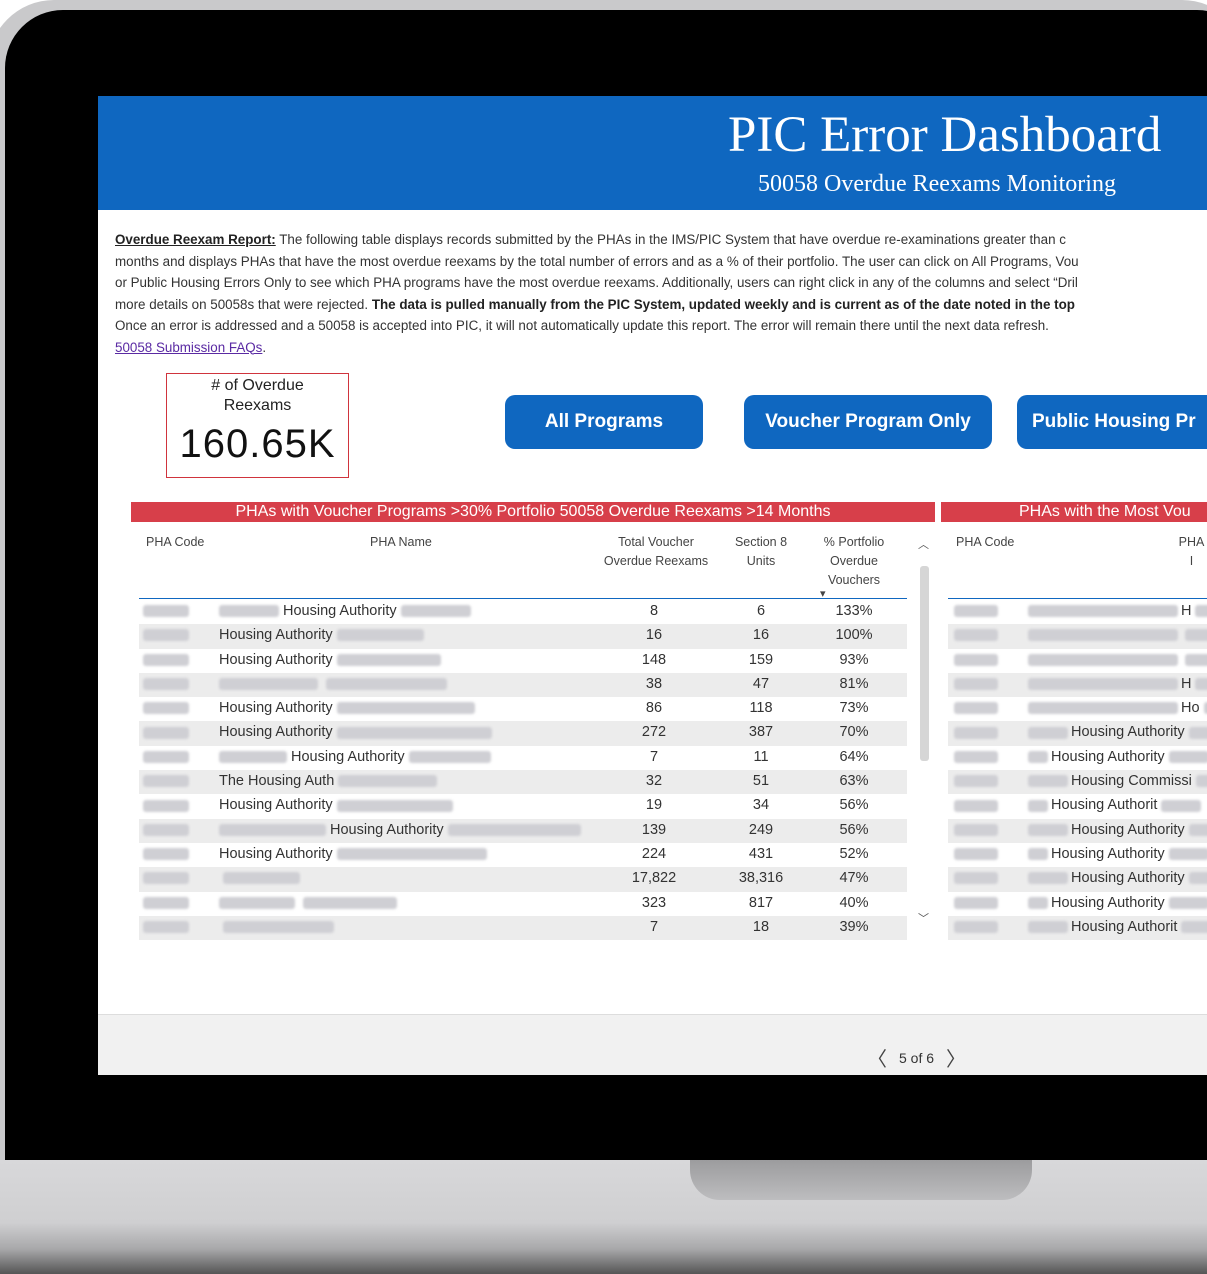 This screenshot has width=1207, height=1274. What do you see at coordinates (761, 756) in the screenshot?
I see `section8-units-cell: 11` at bounding box center [761, 756].